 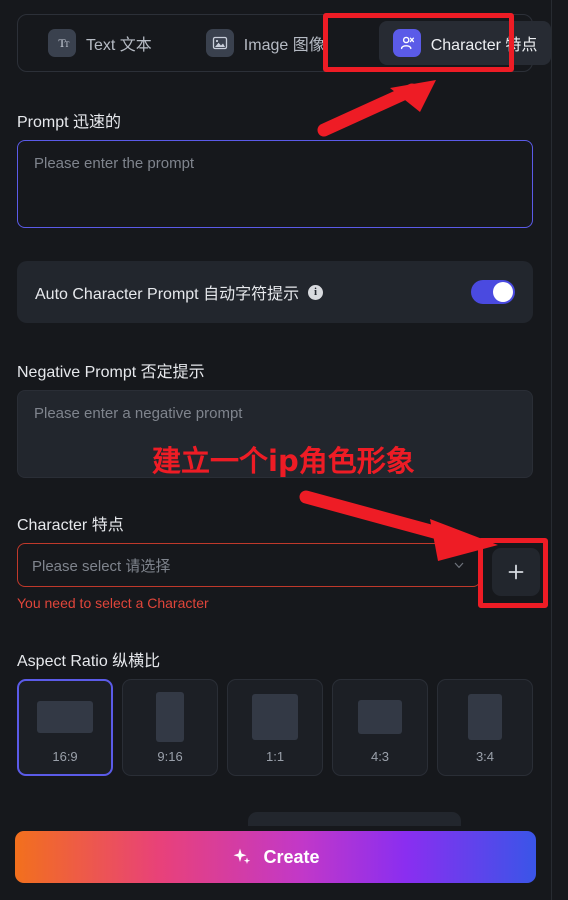 I want to click on chevron-down-icon, so click(x=459, y=565).